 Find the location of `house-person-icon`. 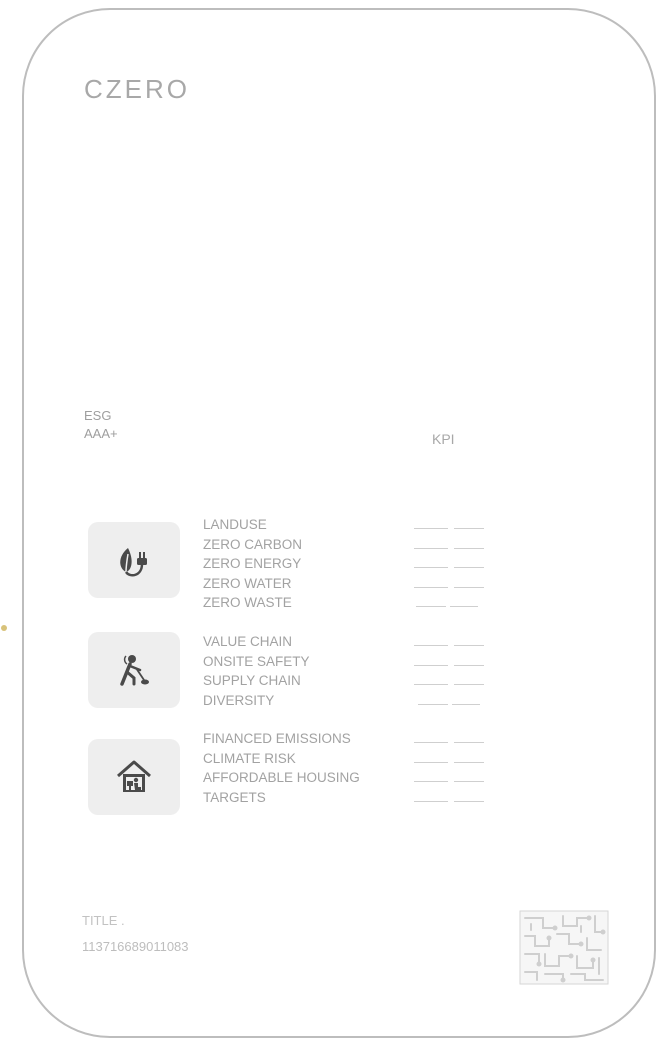

house-person-icon is located at coordinates (134, 777).